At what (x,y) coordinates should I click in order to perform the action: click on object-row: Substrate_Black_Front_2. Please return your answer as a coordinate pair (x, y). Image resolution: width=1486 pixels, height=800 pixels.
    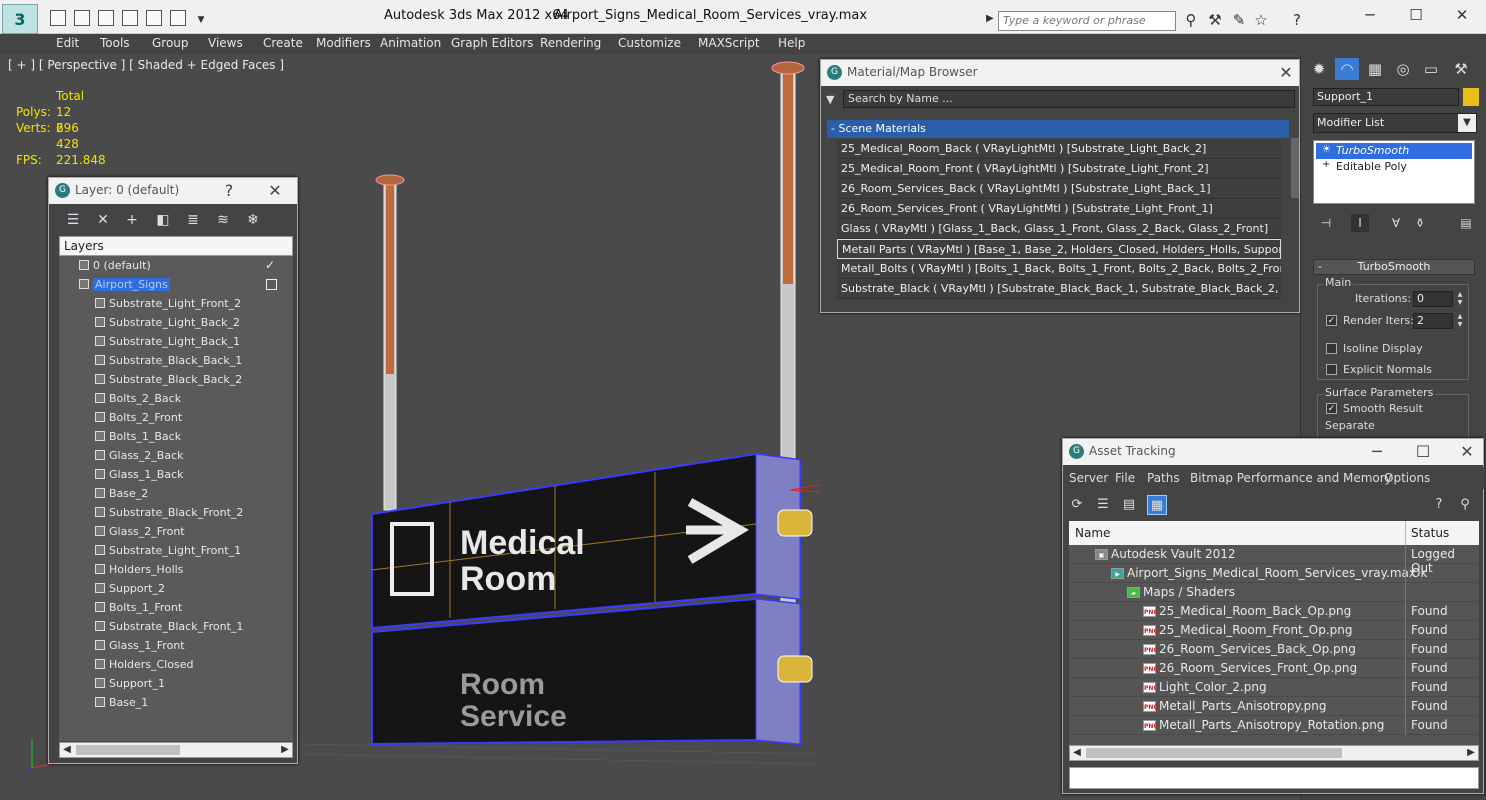
    Looking at the image, I should click on (176, 512).